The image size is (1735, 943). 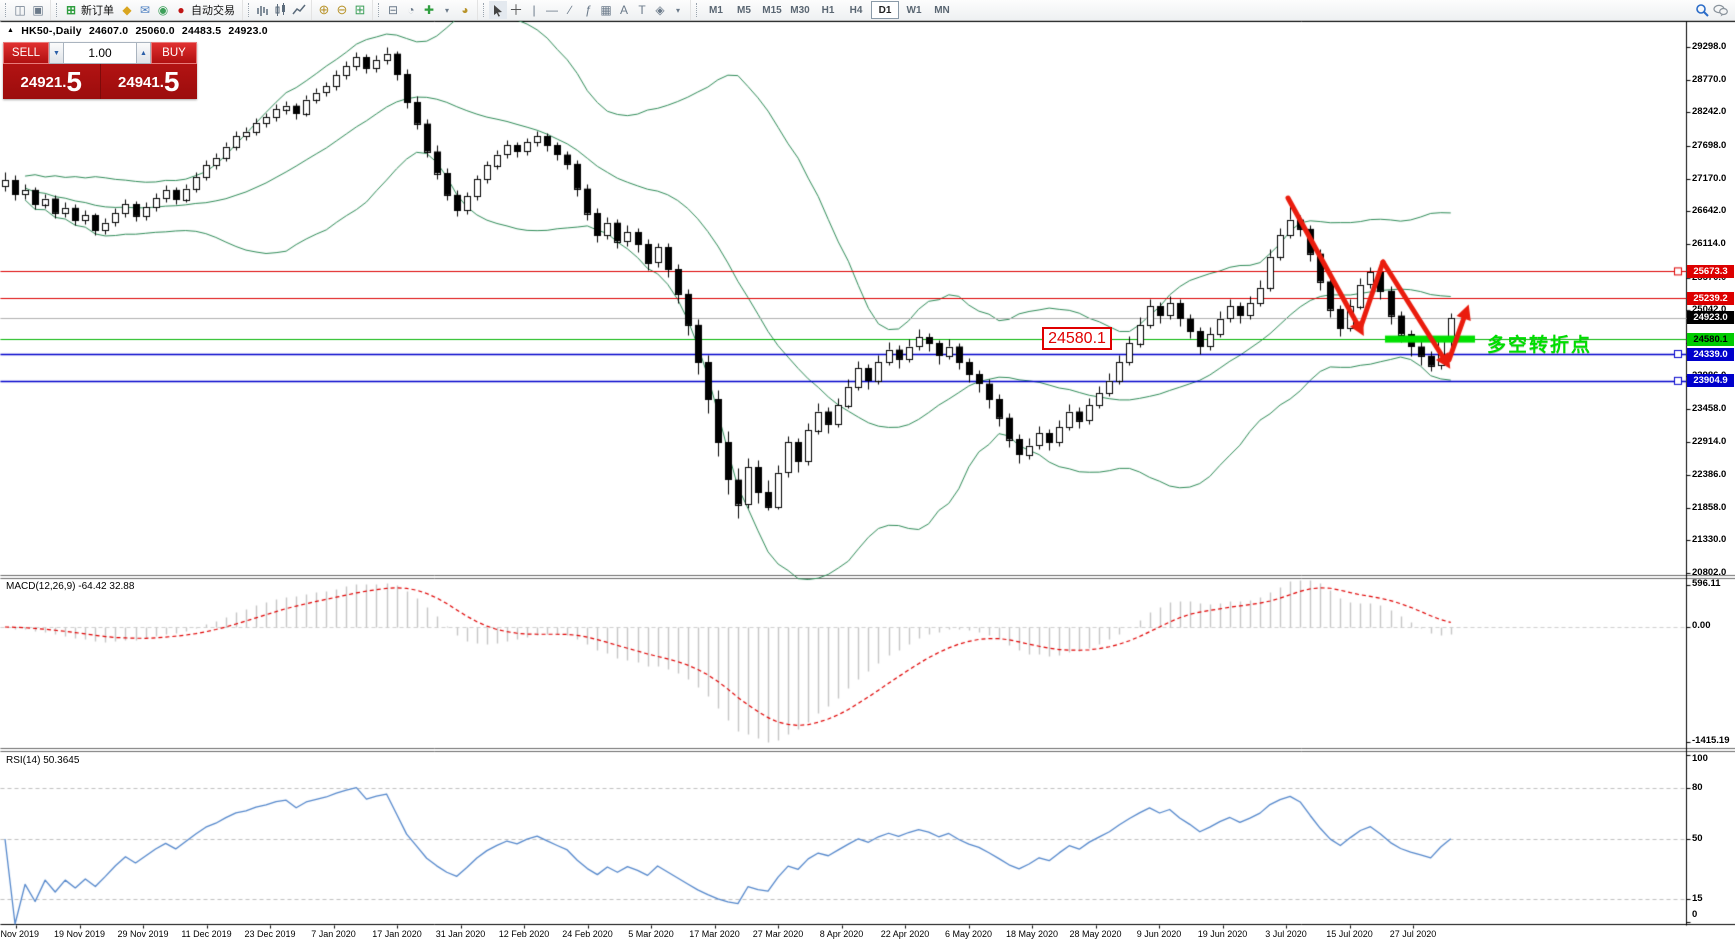 I want to click on date-axis-label: 24 Feb 2020, so click(x=587, y=934).